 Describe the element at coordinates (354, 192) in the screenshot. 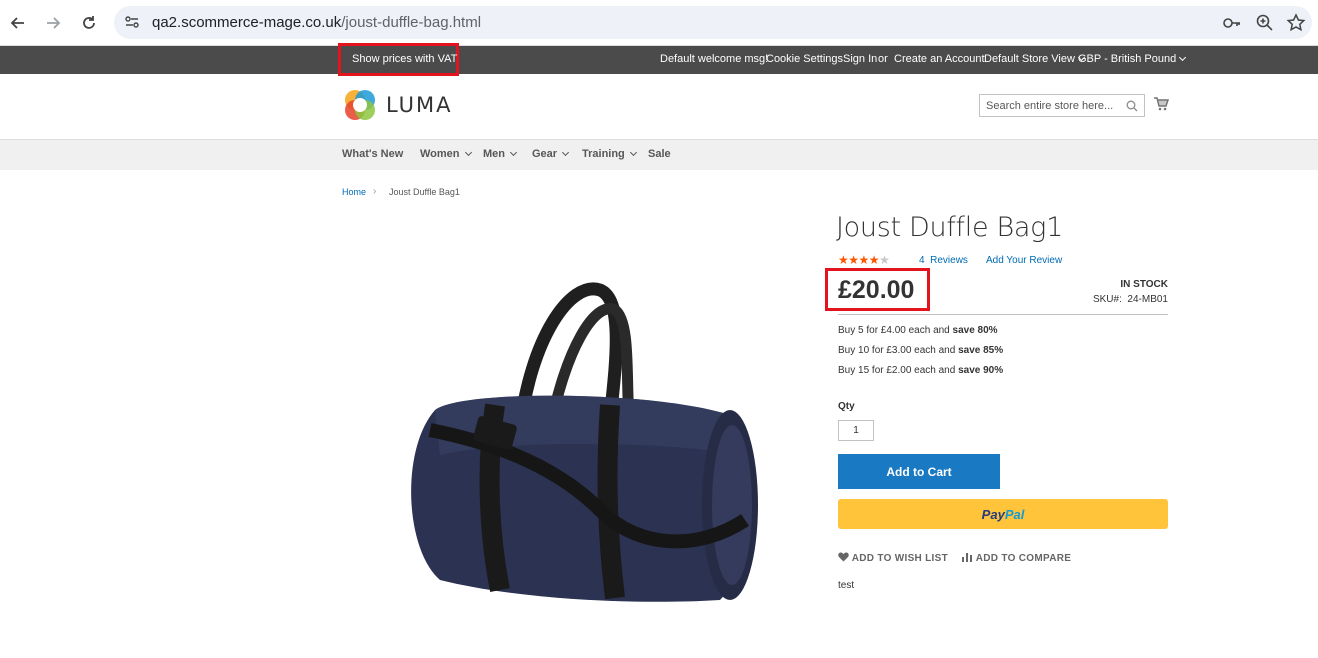

I see `breadcrumb-home: Home` at that location.